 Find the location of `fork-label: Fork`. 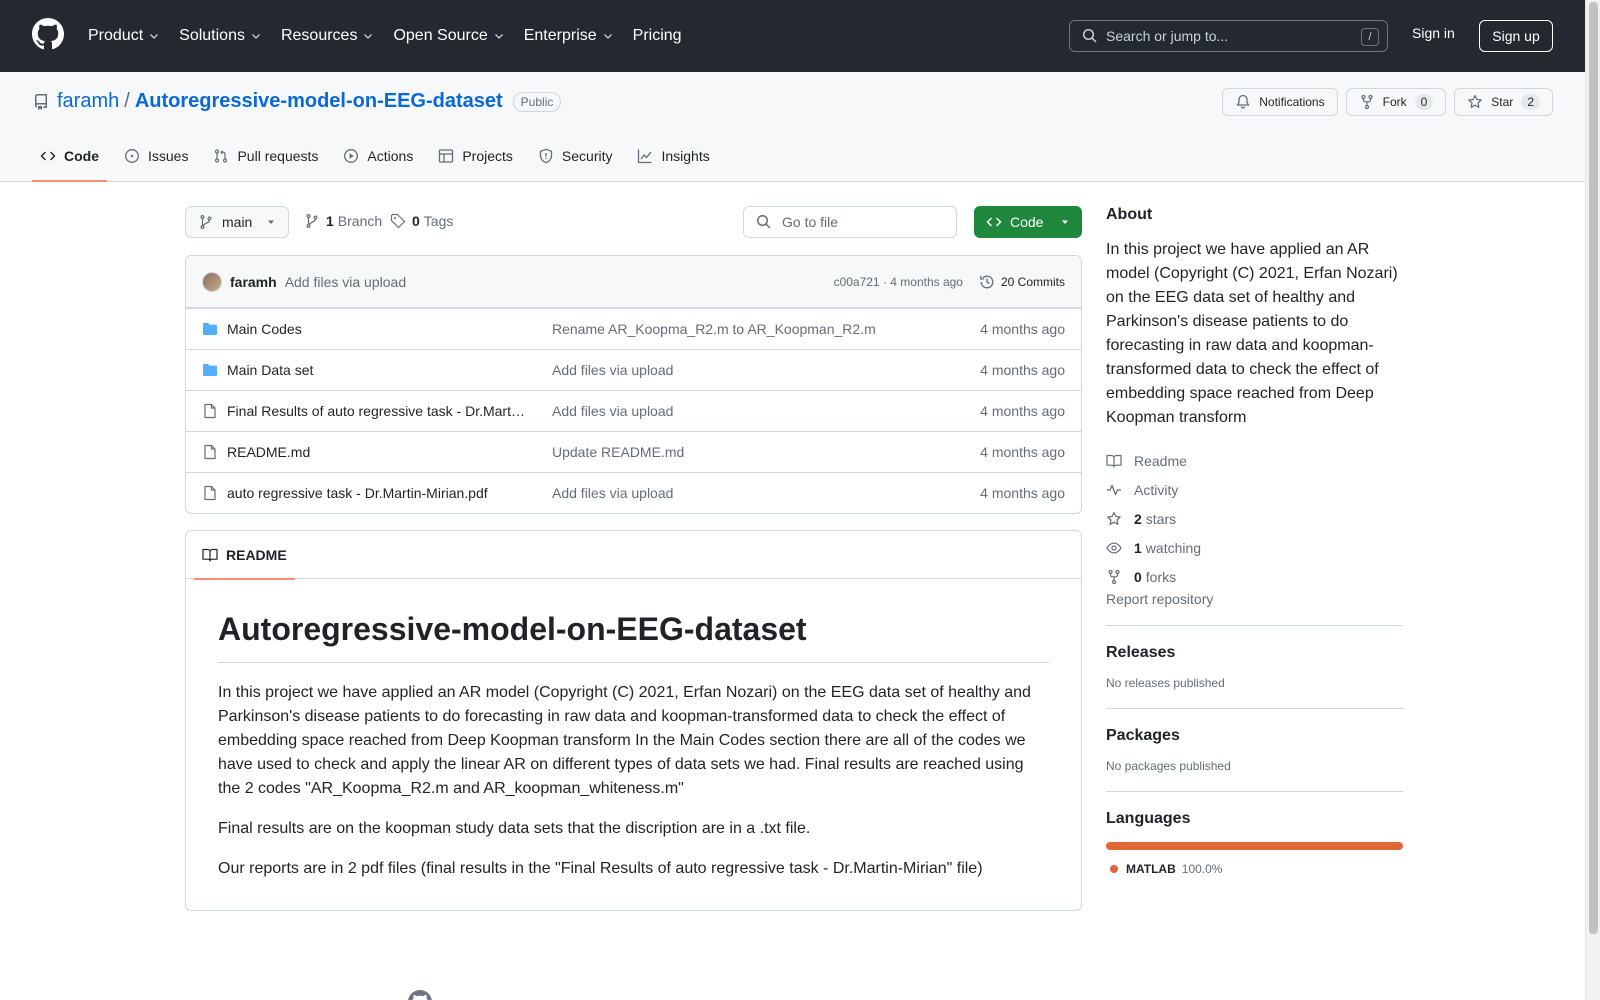

fork-label: Fork is located at coordinates (1394, 102).